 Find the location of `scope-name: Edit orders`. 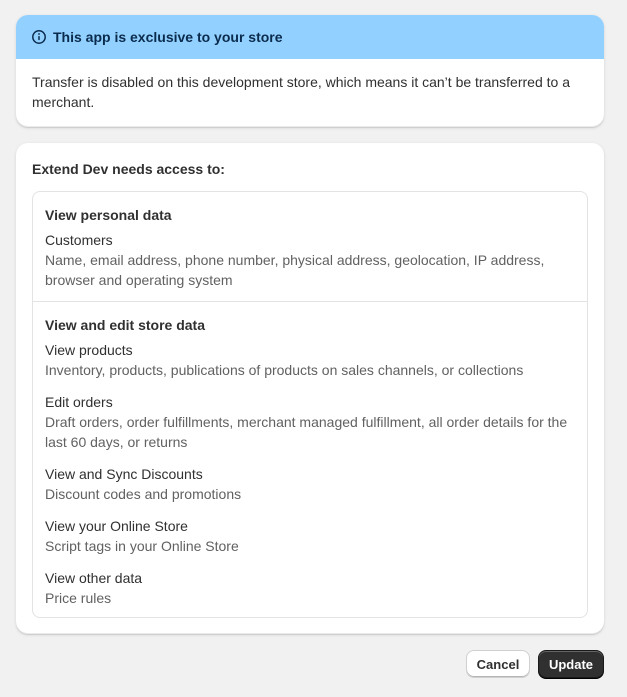

scope-name: Edit orders is located at coordinates (79, 402).